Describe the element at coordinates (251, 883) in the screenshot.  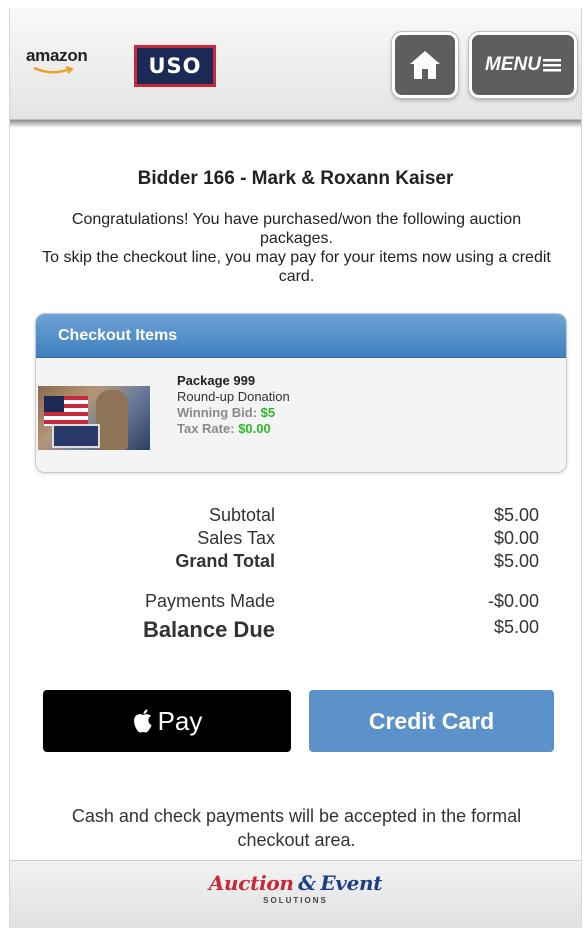
I see `brand-part-1: Auction` at that location.